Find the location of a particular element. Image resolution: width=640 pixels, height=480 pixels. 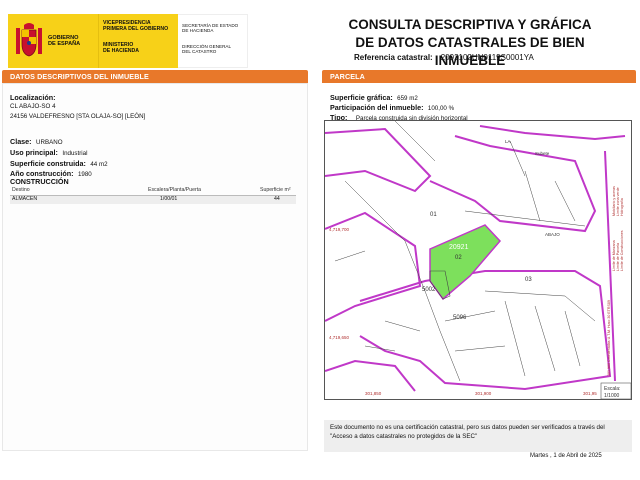

parcel-label-01: 01 is located at coordinates (433, 215).